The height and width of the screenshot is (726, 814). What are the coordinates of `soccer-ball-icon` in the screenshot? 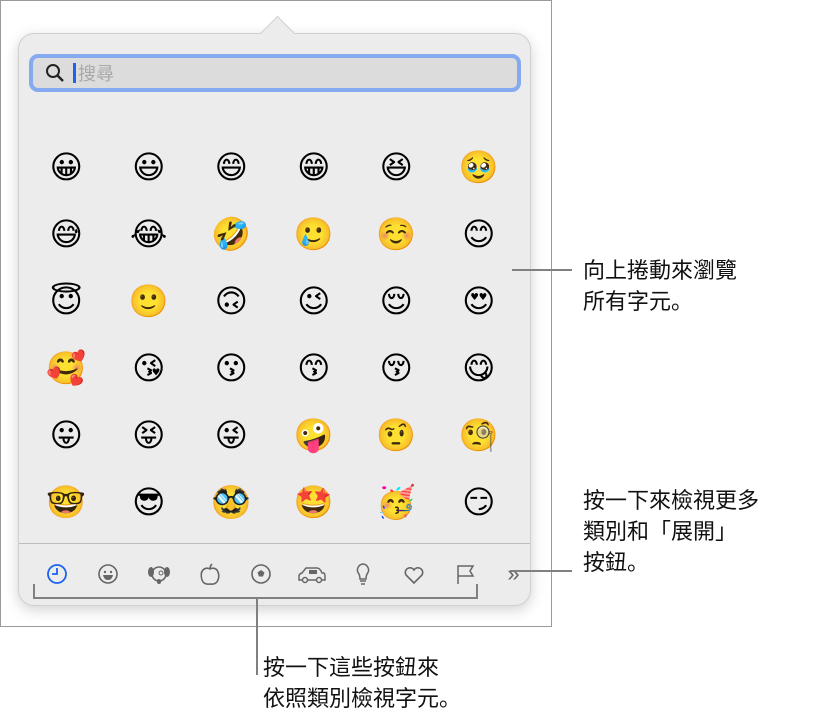 It's located at (260, 574).